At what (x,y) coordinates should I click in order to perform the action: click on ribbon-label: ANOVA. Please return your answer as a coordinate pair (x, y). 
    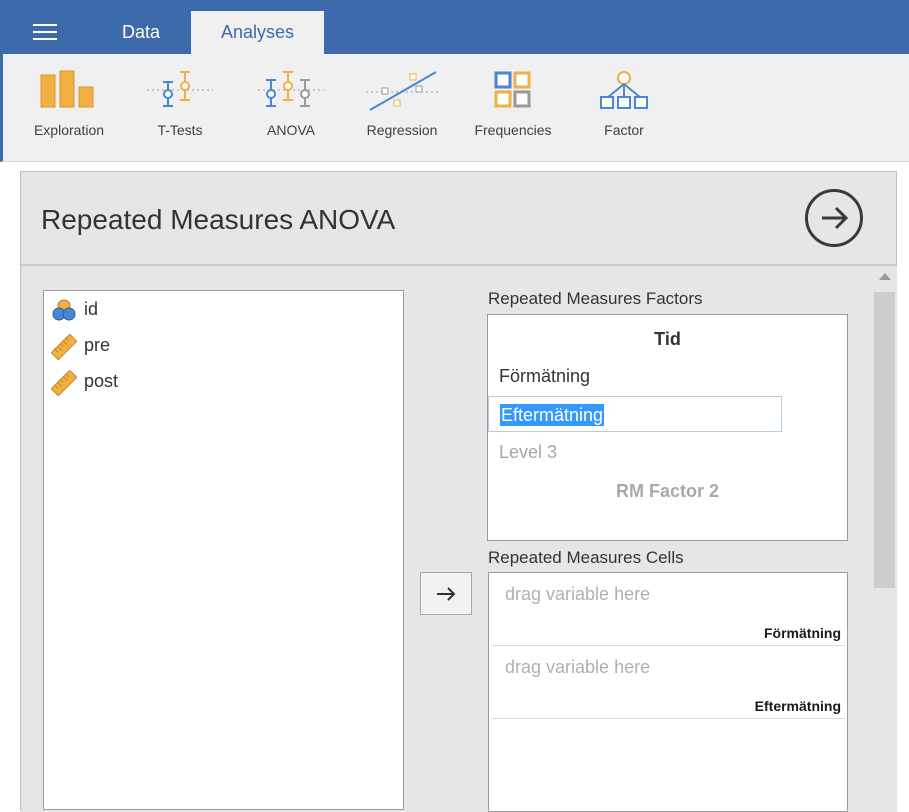
    Looking at the image, I should click on (291, 130).